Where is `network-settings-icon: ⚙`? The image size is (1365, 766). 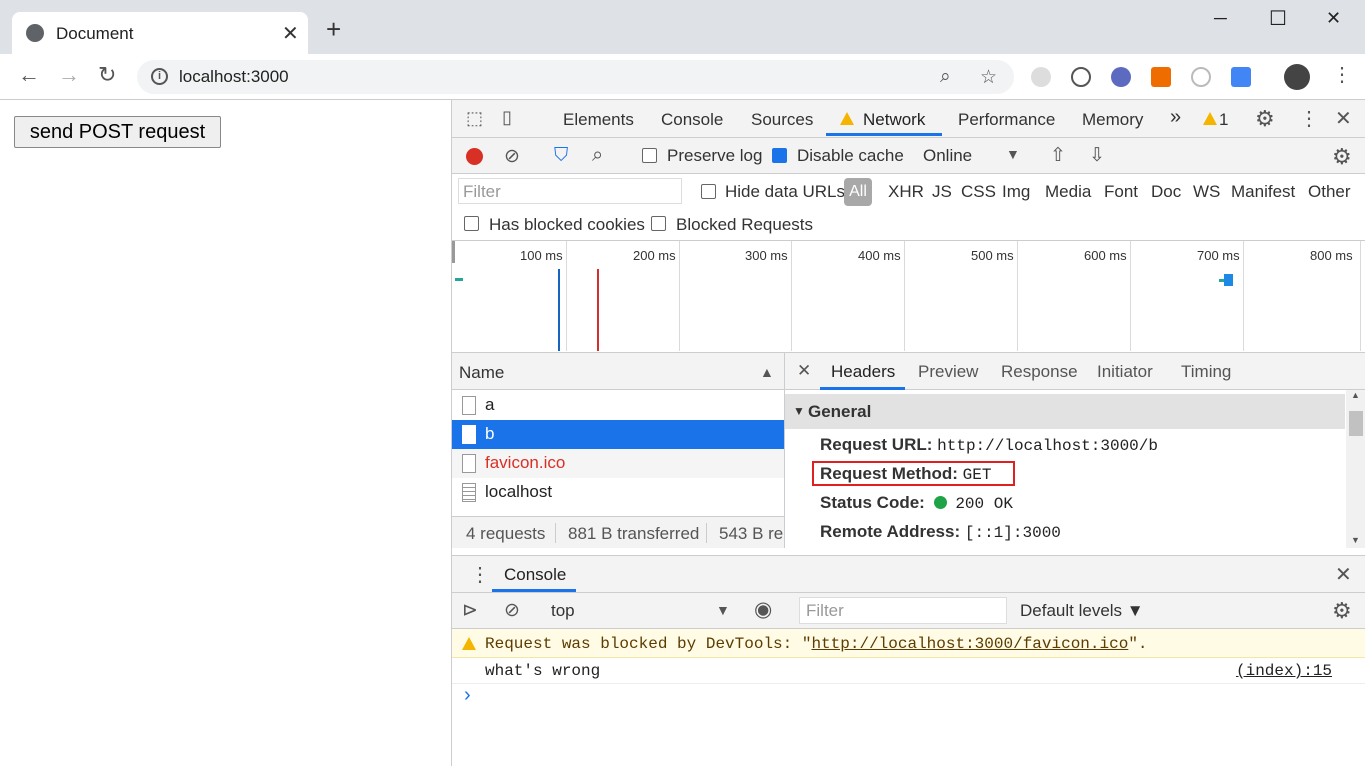 network-settings-icon: ⚙ is located at coordinates (1342, 157).